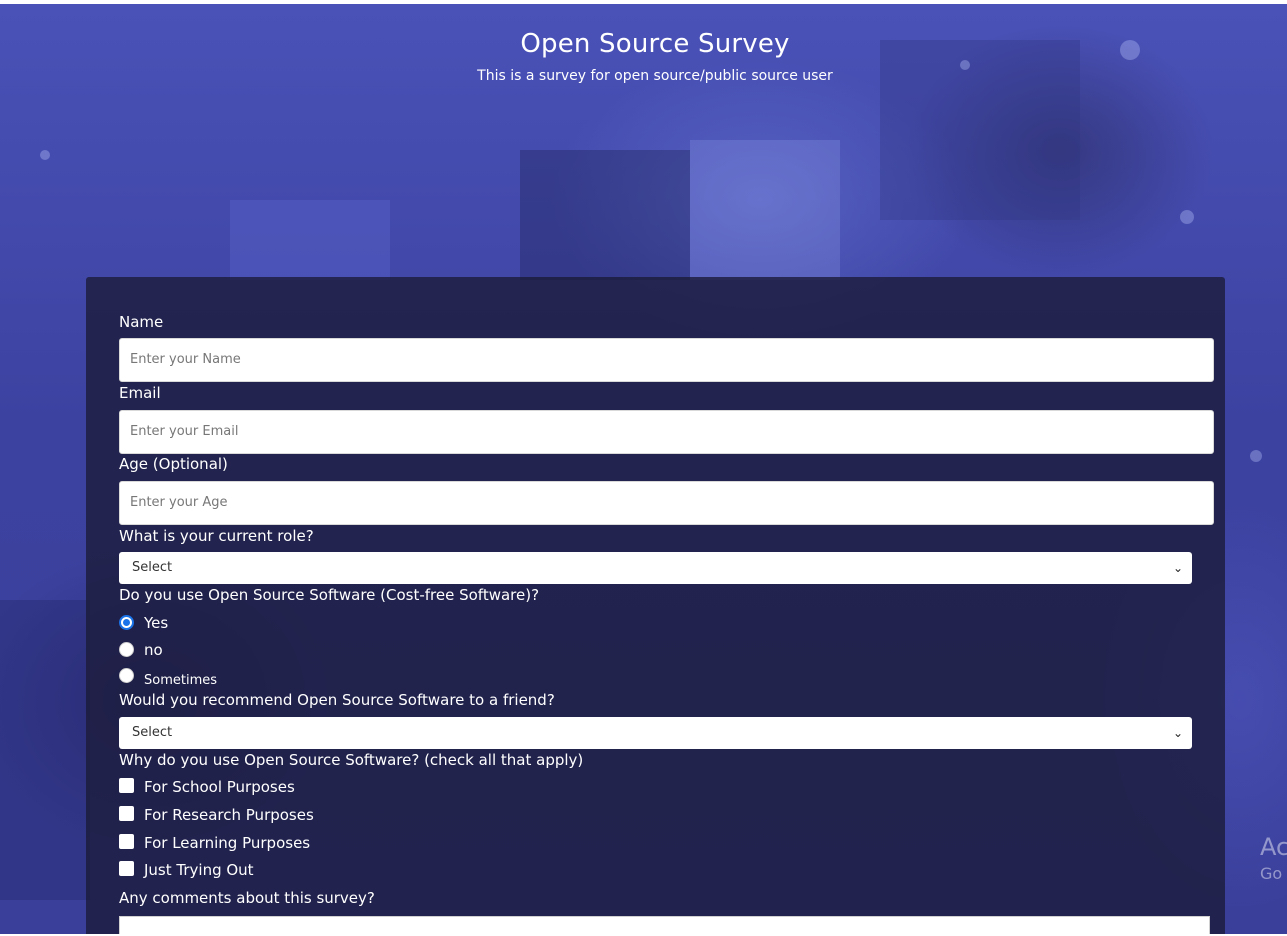 The height and width of the screenshot is (936, 1287). Describe the element at coordinates (655, 44) in the screenshot. I see `page-title: Open Source Survey` at that location.